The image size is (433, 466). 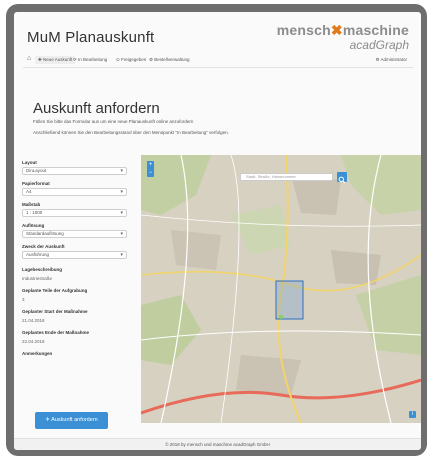 What do you see at coordinates (34, 212) in the screenshot?
I see `scale-select-value: 1 : 1000` at bounding box center [34, 212].